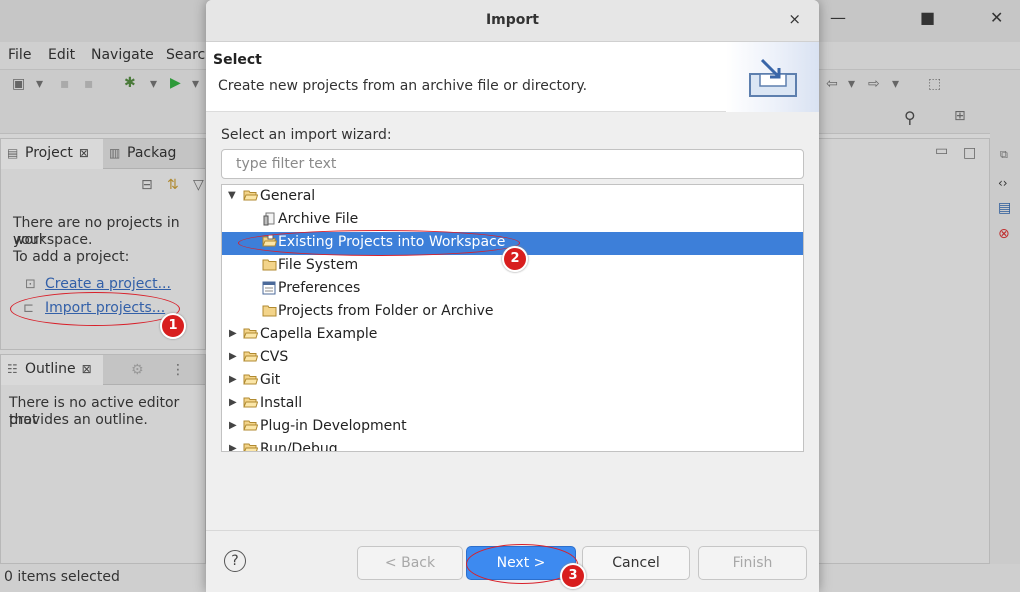  I want to click on preferences-icon, so click(269, 288).